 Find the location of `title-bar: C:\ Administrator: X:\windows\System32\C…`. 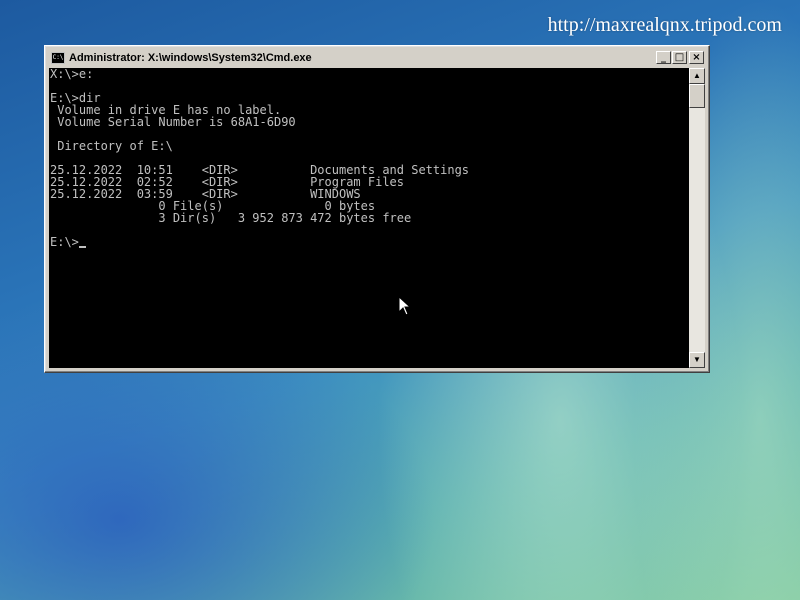

title-bar: C:\ Administrator: X:\windows\System32\C… is located at coordinates (377, 58).